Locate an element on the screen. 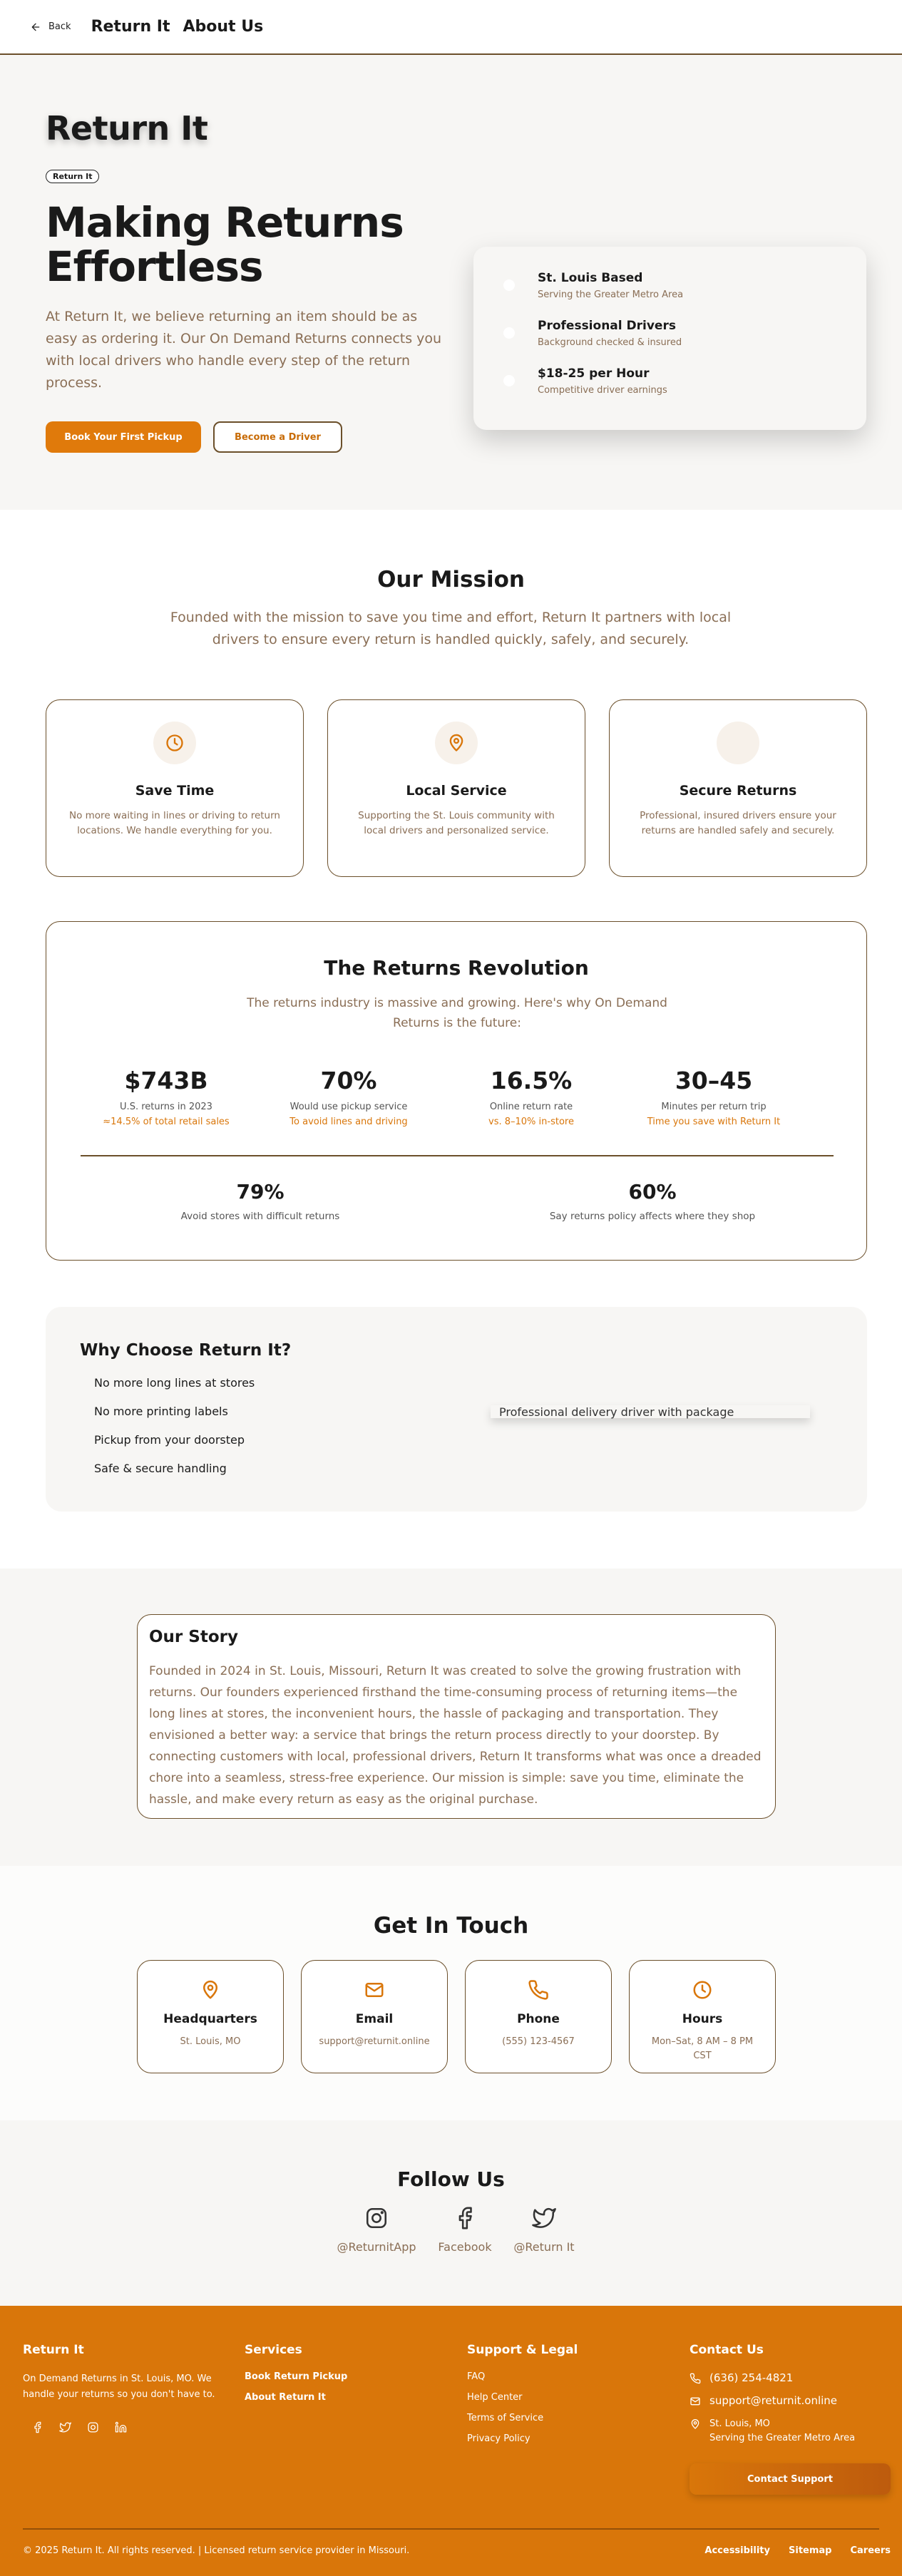 This screenshot has width=902, height=2576. social-link-instagram: @ReturnitApp is located at coordinates (376, 2230).